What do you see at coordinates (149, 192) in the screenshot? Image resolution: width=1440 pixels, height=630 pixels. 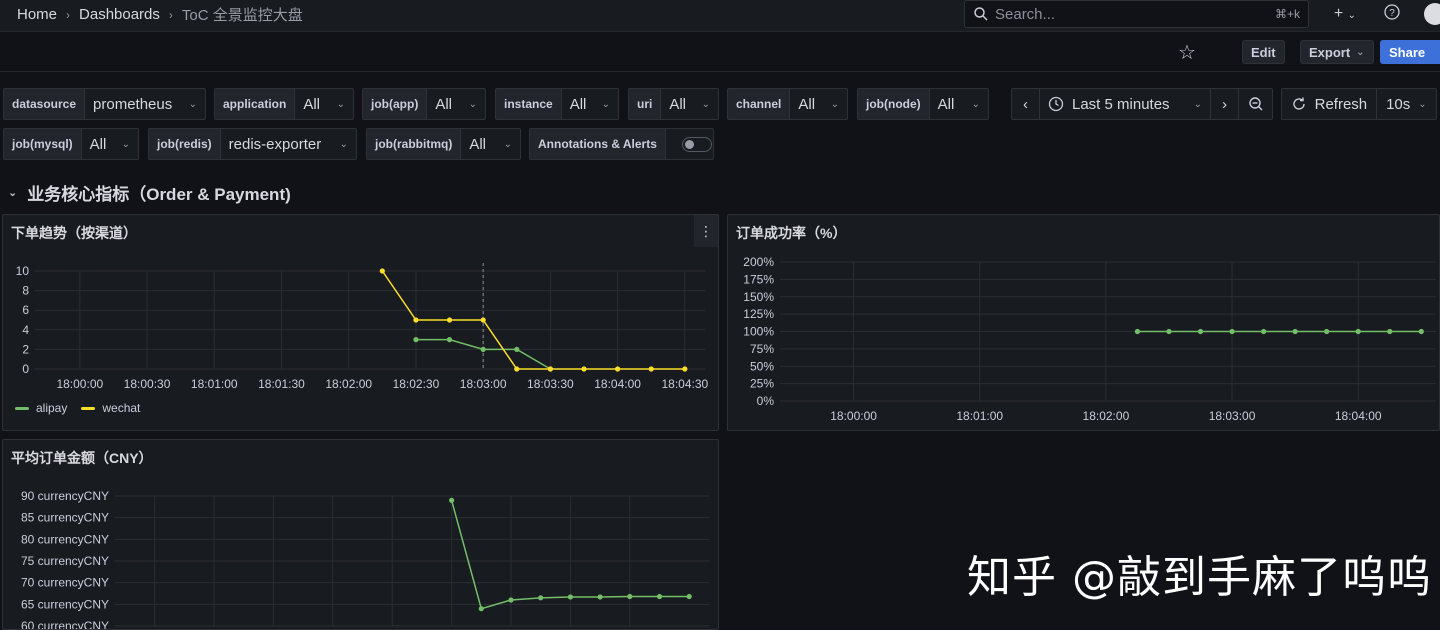 I see `row-header: ⌄ 业务核心指标（Order & Payment)` at bounding box center [149, 192].